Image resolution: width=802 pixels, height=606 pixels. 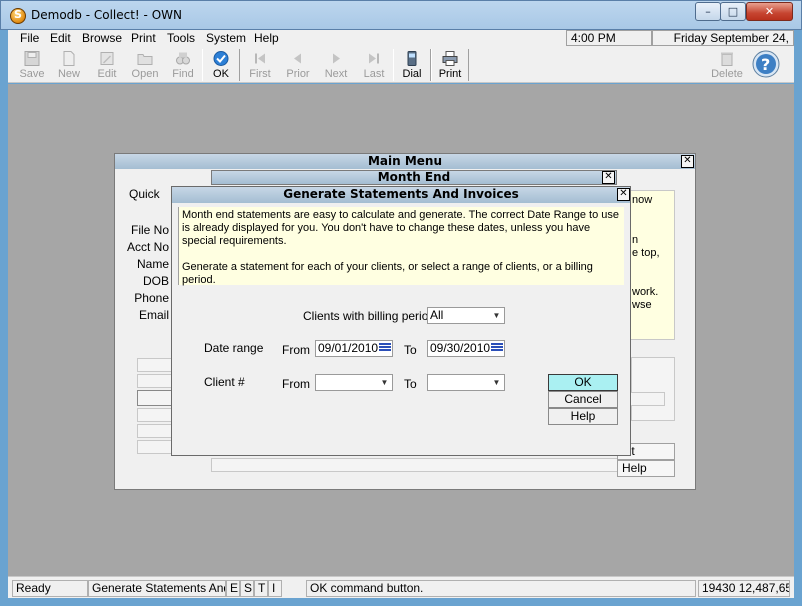 What do you see at coordinates (18, 16) in the screenshot?
I see `app-icon` at bounding box center [18, 16].